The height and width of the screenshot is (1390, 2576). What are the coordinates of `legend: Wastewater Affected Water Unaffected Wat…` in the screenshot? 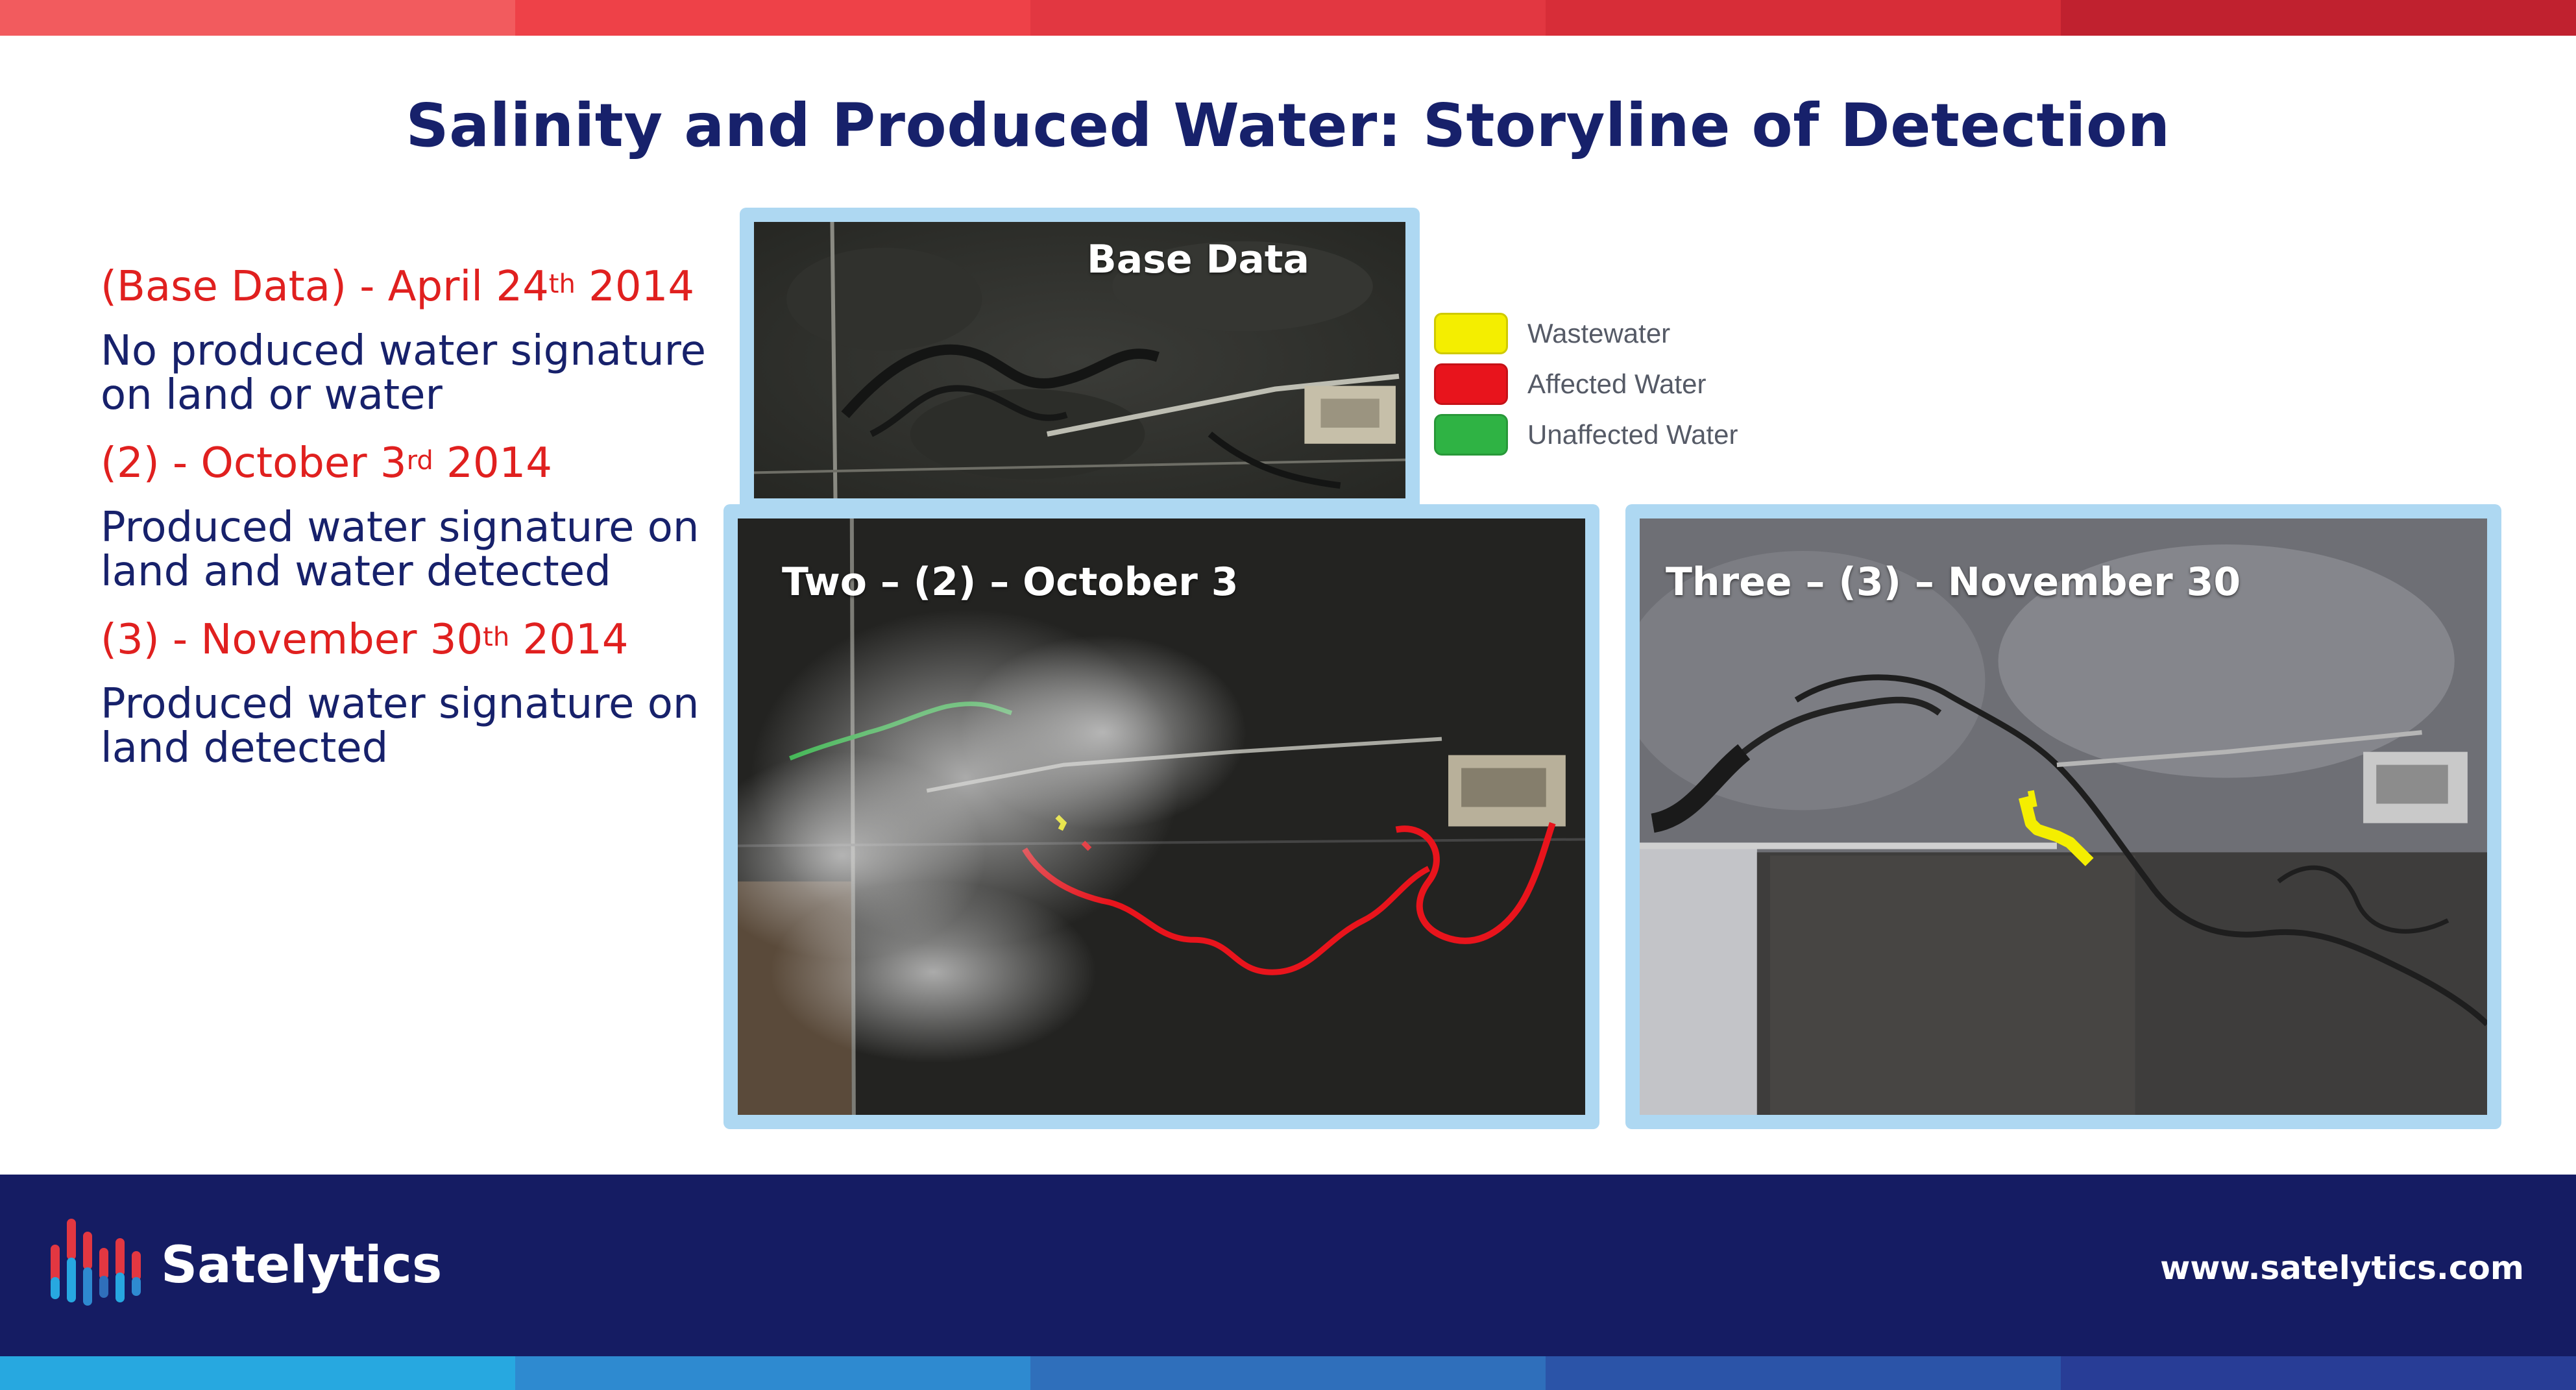 It's located at (1586, 384).